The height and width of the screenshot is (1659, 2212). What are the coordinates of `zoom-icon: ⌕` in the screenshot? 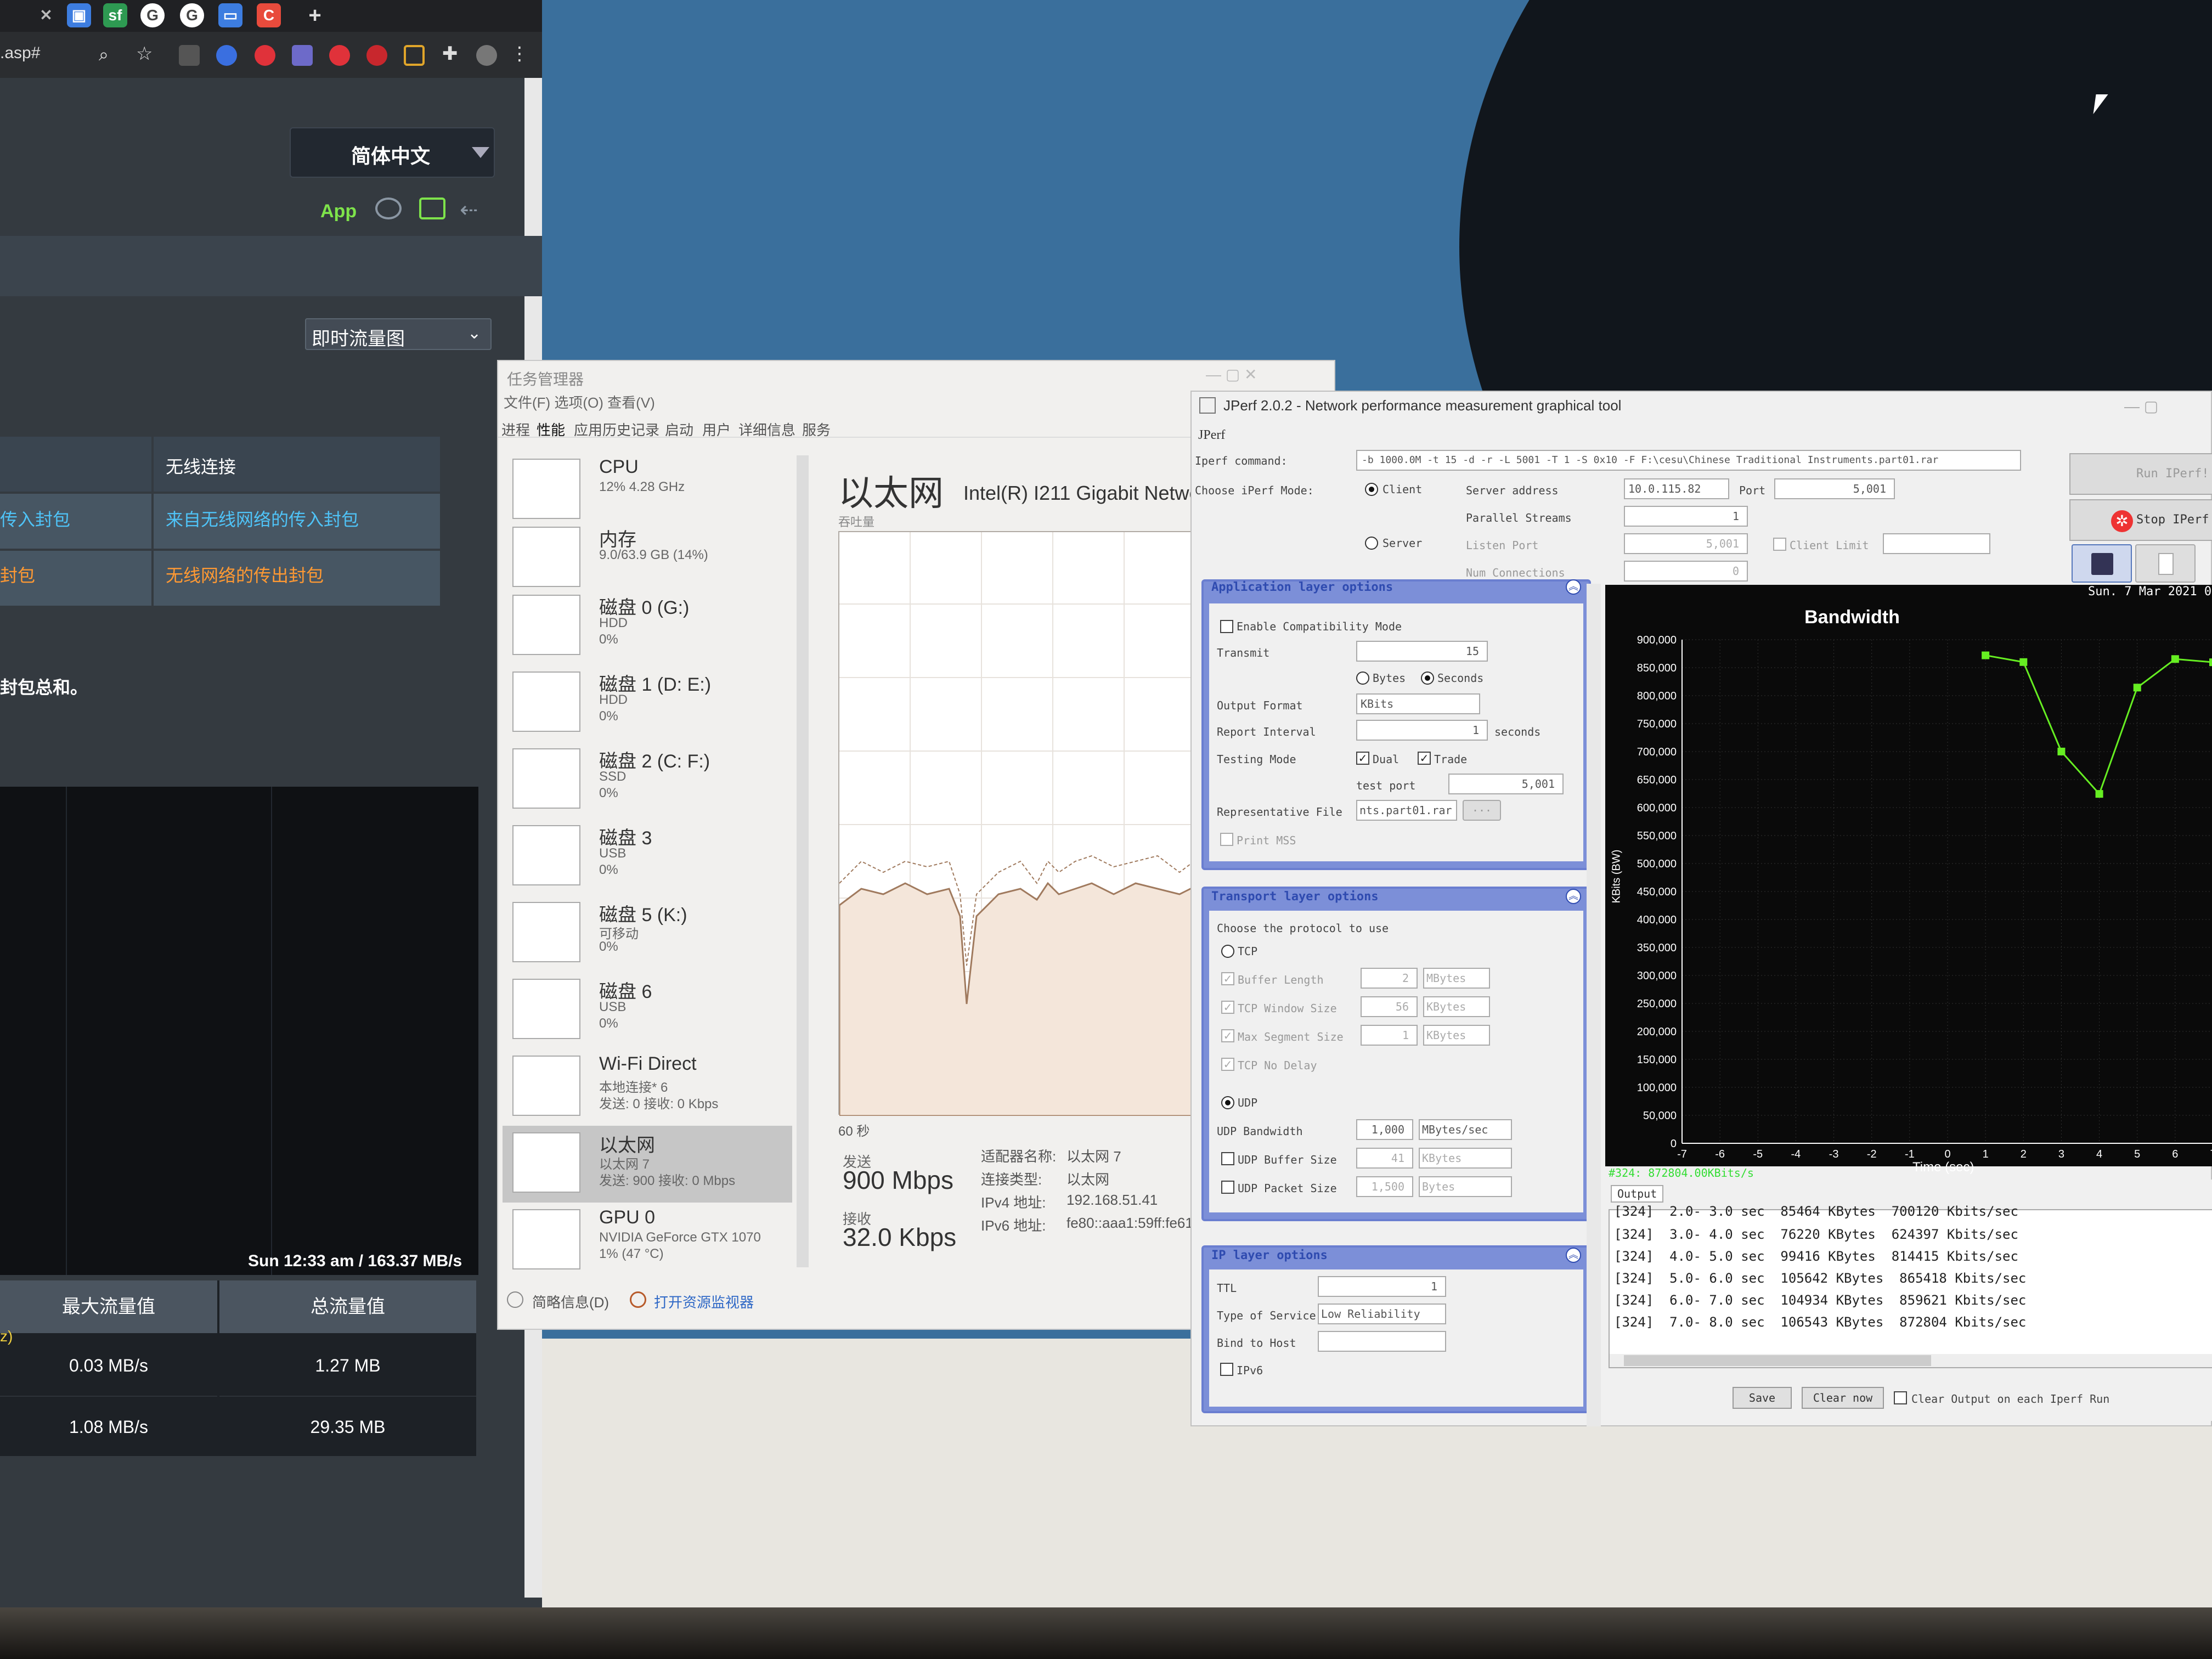 It's located at (110, 55).